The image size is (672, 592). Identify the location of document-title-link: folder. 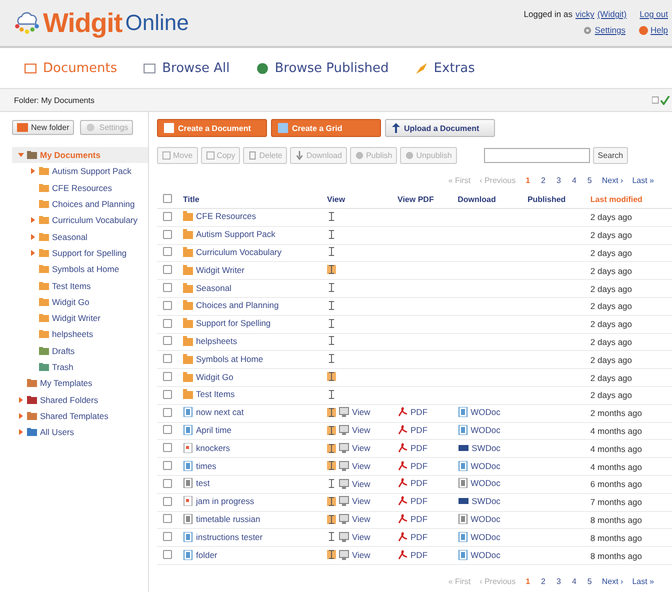
(207, 555).